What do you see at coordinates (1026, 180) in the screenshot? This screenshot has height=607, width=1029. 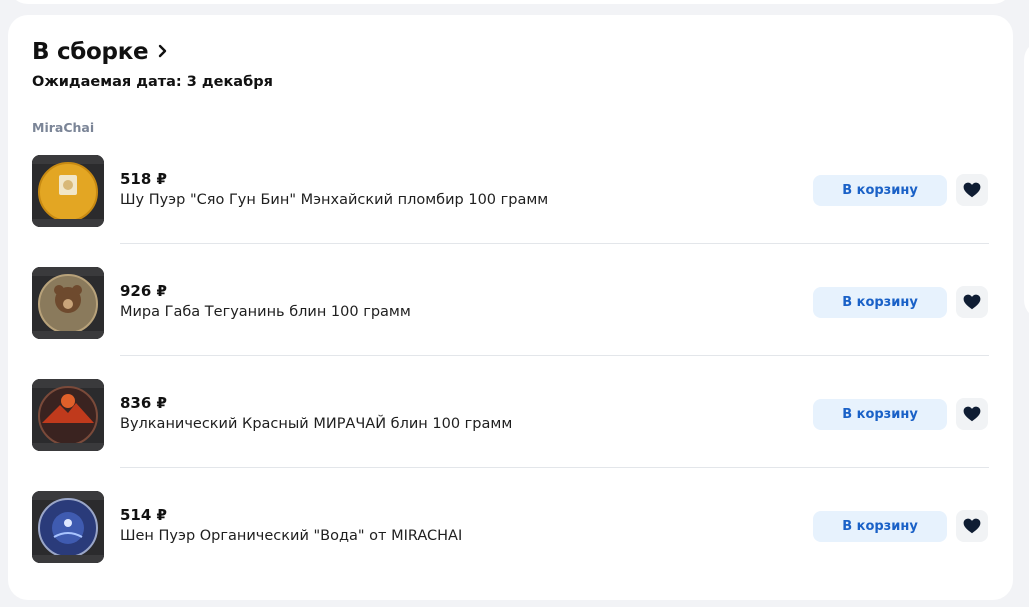 I see `side-panel-edge` at bounding box center [1026, 180].